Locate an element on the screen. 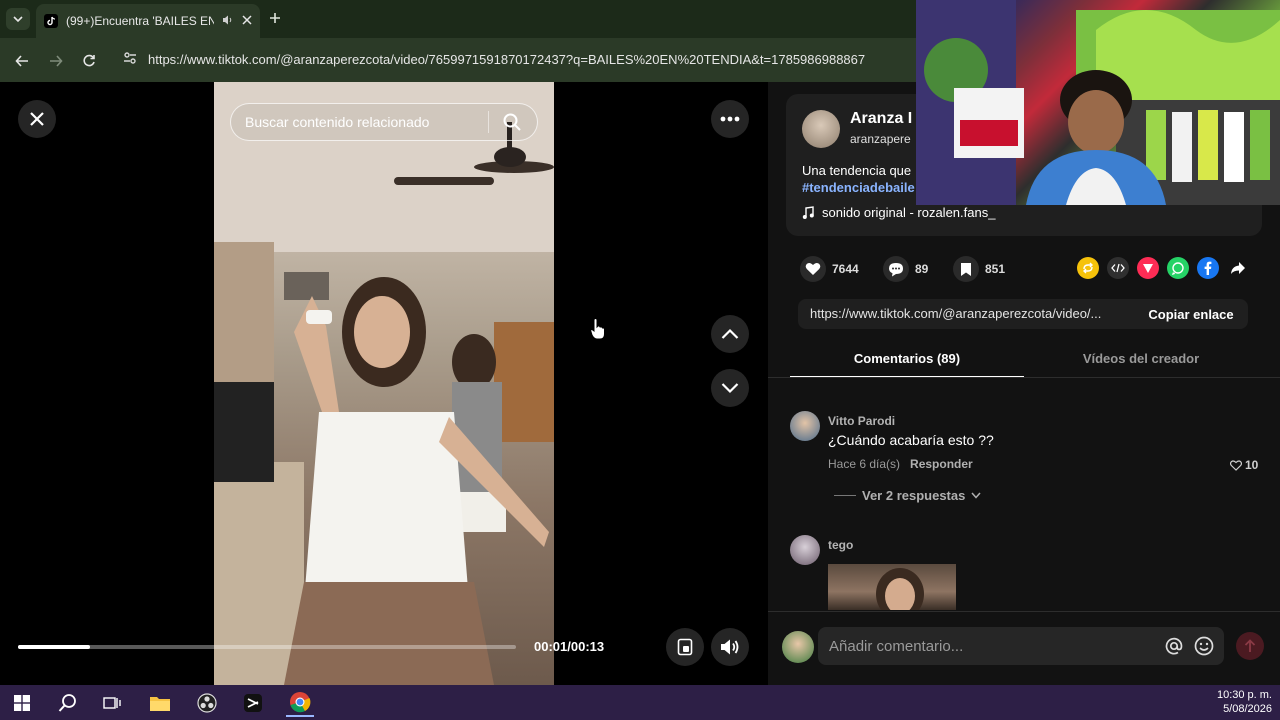 This screenshot has height=720, width=1280. heart-outline-icon is located at coordinates (1236, 465).